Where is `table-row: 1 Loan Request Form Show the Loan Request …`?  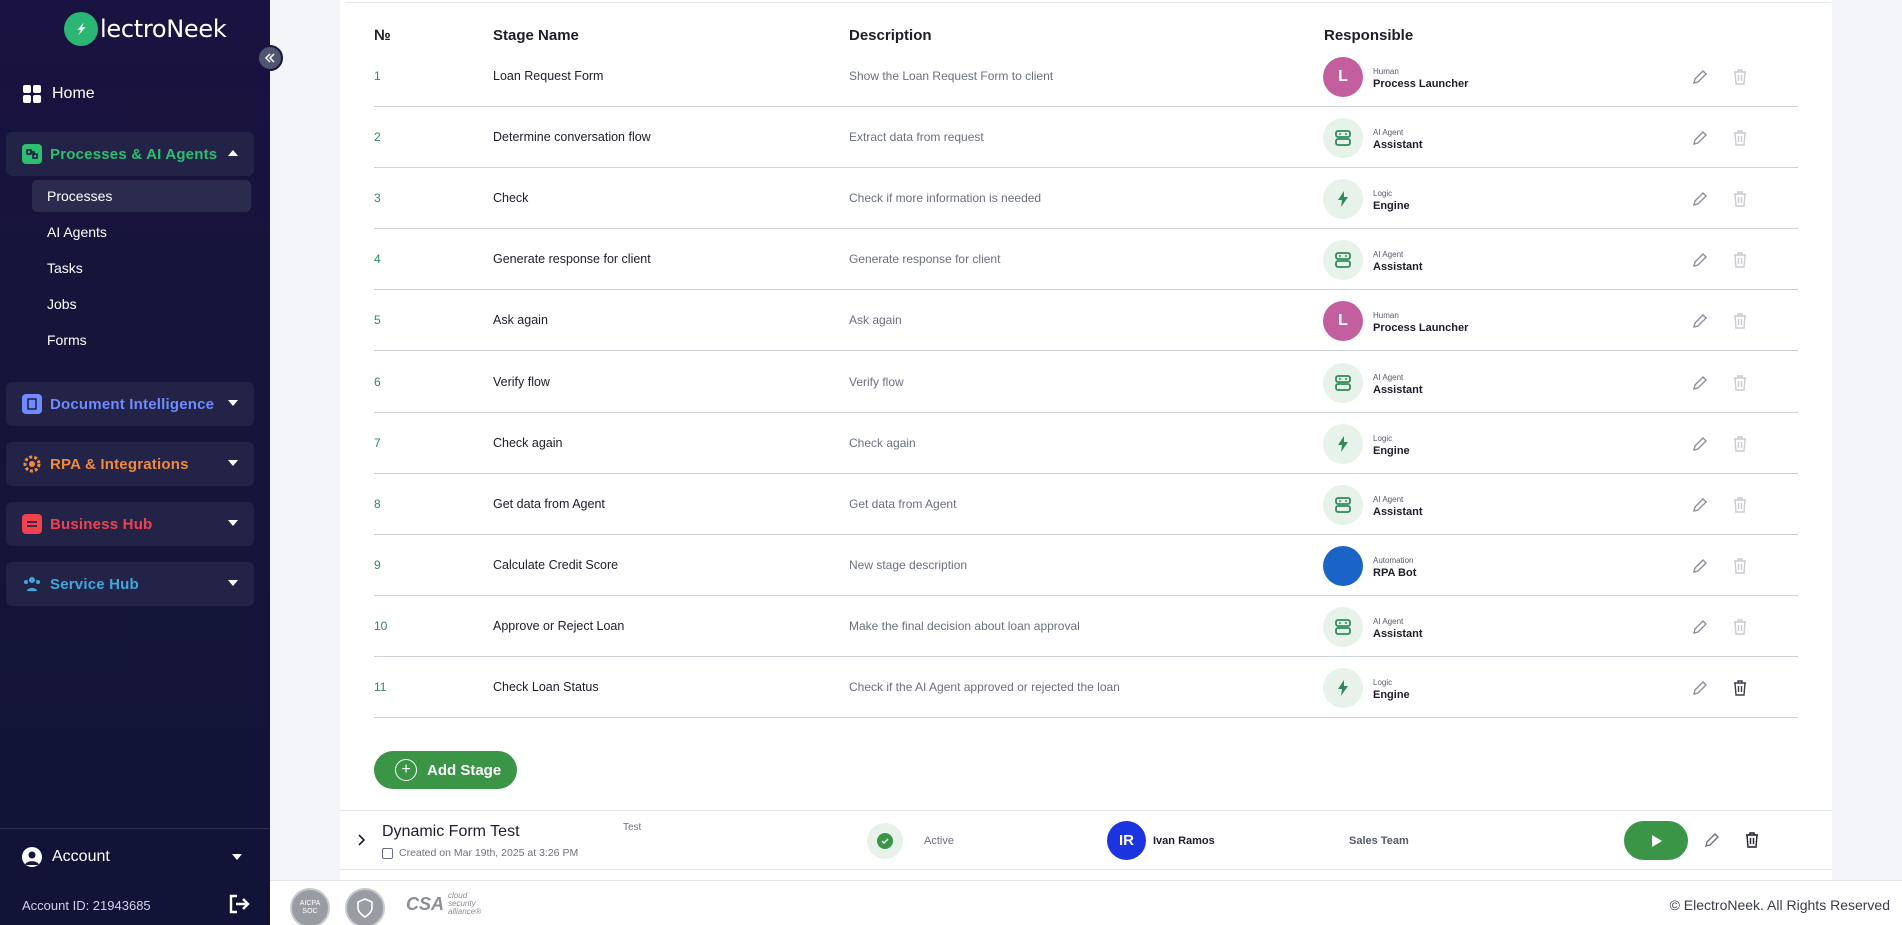 table-row: 1 Loan Request Form Show the Loan Request … is located at coordinates (1086, 76).